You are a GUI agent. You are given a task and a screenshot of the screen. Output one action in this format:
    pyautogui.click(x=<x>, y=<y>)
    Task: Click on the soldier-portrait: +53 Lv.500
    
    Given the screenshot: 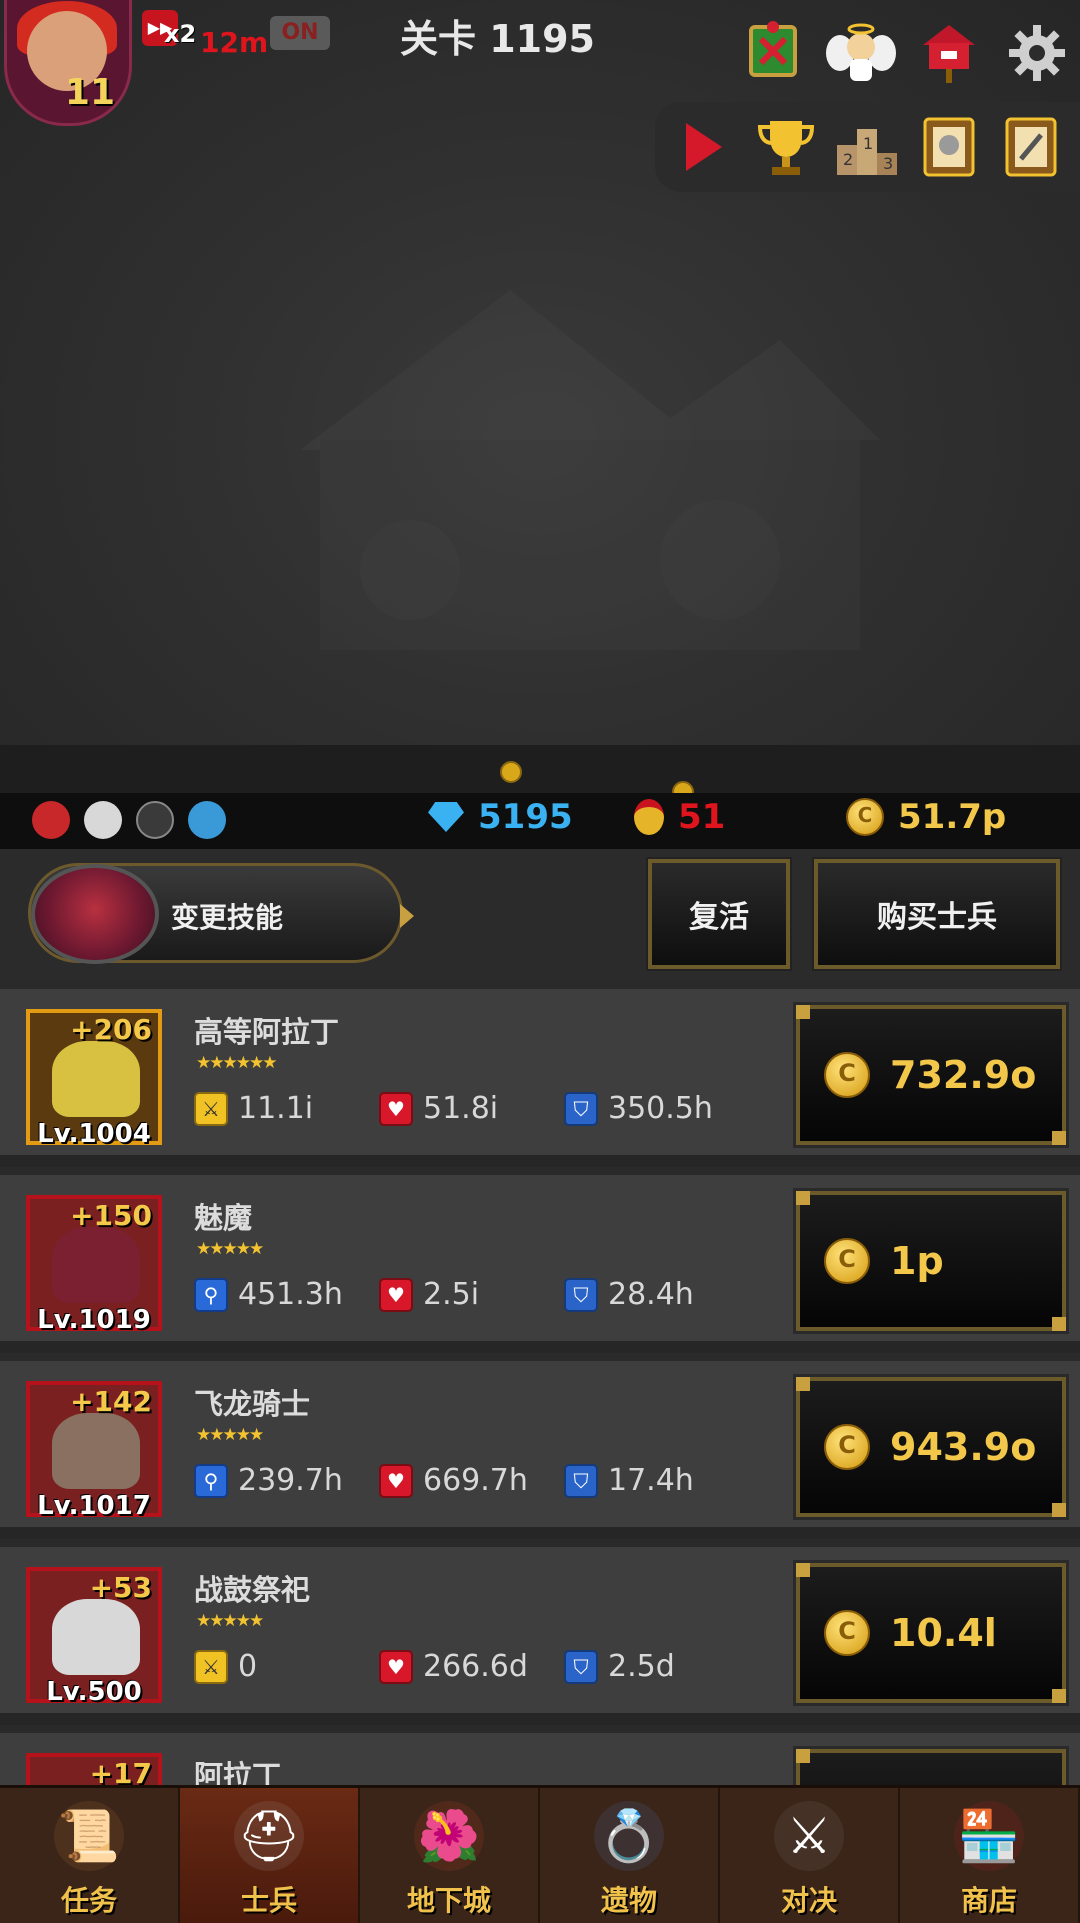 What is the action you would take?
    pyautogui.click(x=94, y=1637)
    